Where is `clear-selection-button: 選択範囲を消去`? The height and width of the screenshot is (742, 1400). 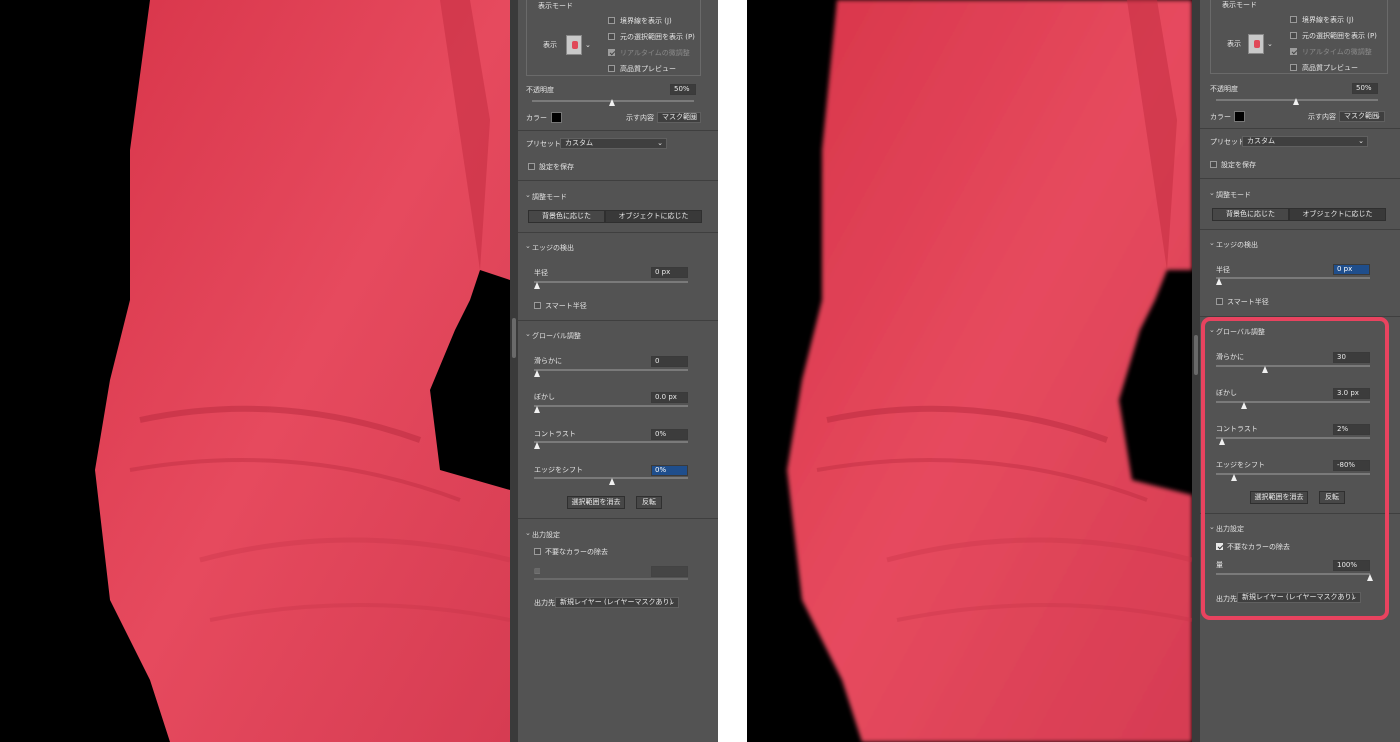 clear-selection-button: 選択範囲を消去 is located at coordinates (596, 502).